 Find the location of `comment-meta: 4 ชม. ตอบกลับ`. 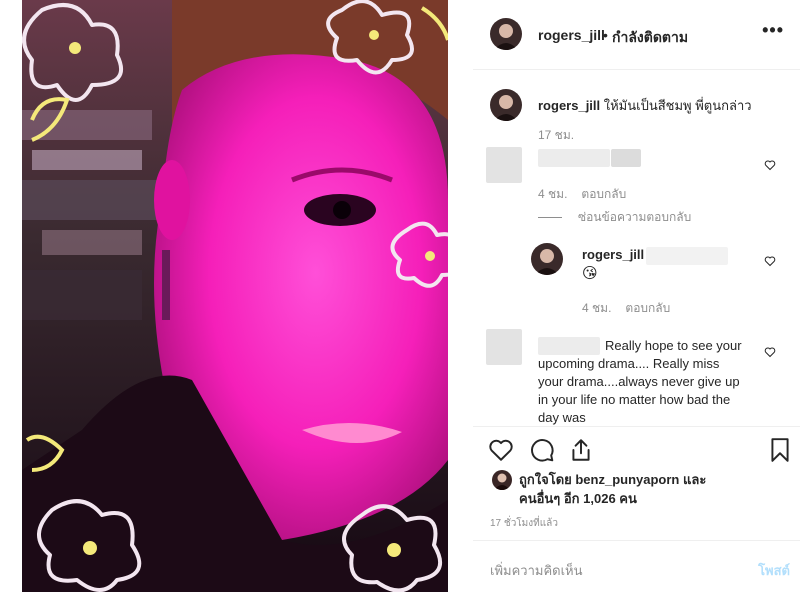

comment-meta: 4 ชม. ตอบกลับ is located at coordinates (582, 194).